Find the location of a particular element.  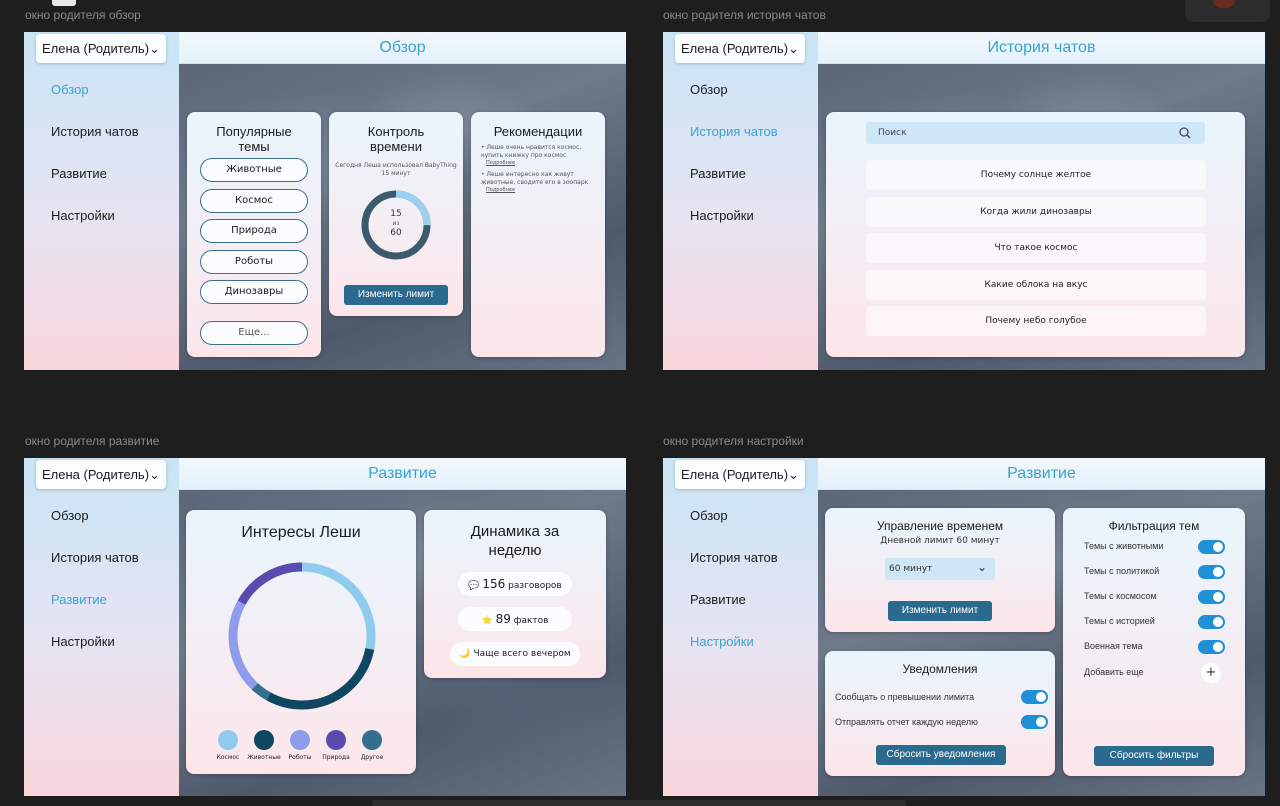

page-title: Развитие is located at coordinates (402, 474).